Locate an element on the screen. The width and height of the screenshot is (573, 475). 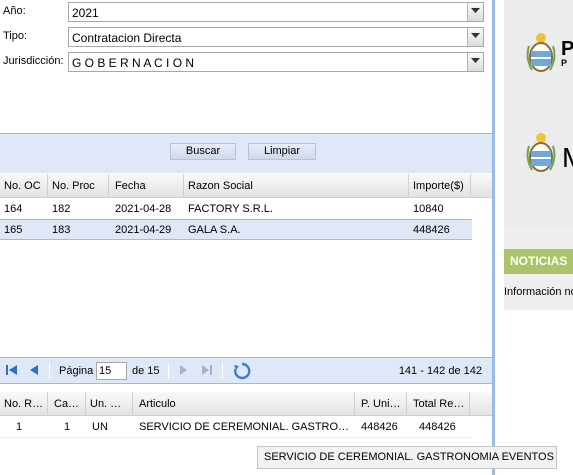
page-label: Página is located at coordinates (76, 371).